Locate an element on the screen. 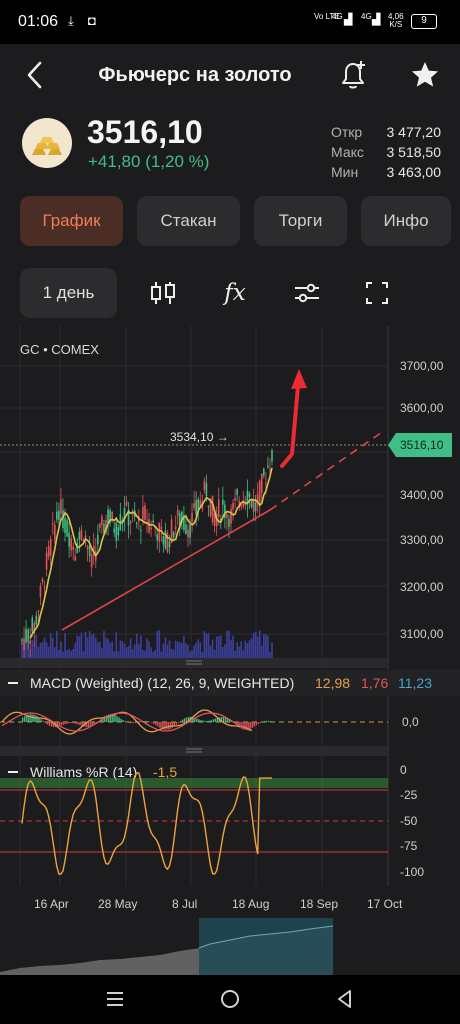  price-axis-tick: 3700,00 is located at coordinates (422, 366).